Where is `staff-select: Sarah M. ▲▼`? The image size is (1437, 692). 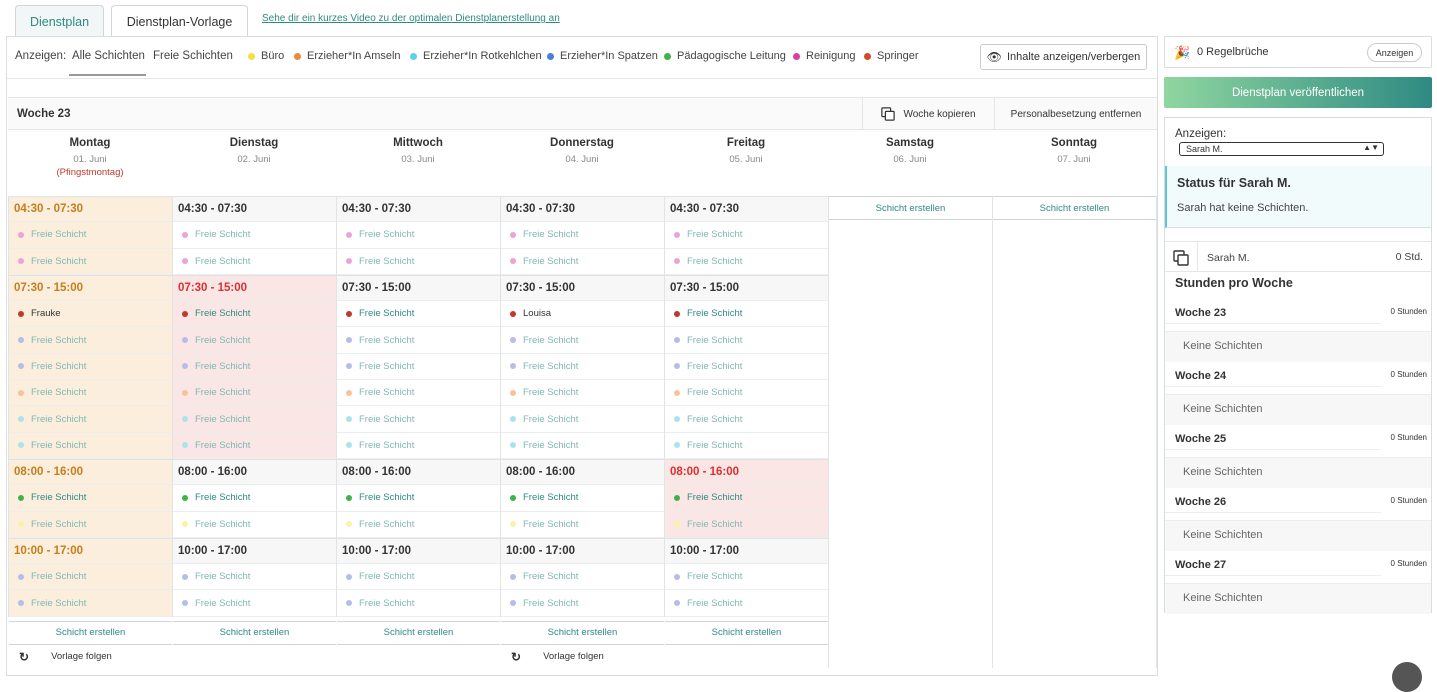 staff-select: Sarah M. ▲▼ is located at coordinates (1281, 149).